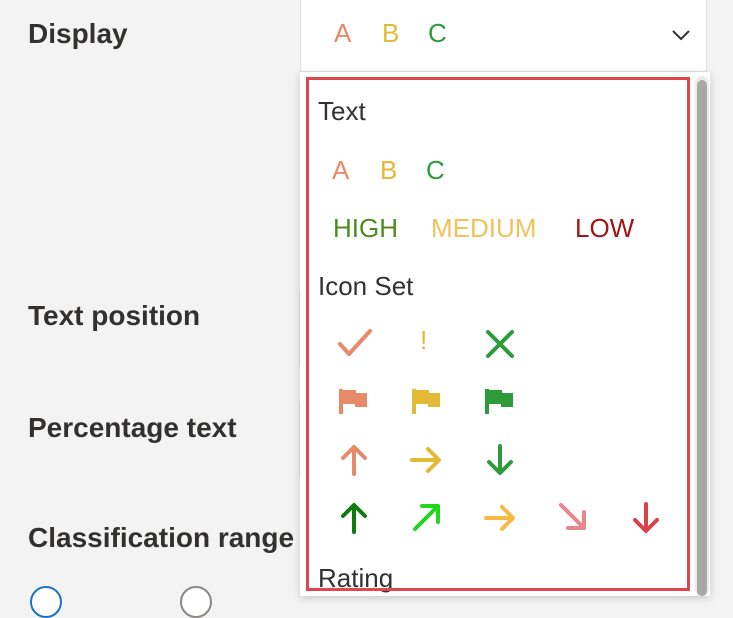 Image resolution: width=733 pixels, height=618 pixels. I want to click on arrow-up-right-icon, so click(426, 517).